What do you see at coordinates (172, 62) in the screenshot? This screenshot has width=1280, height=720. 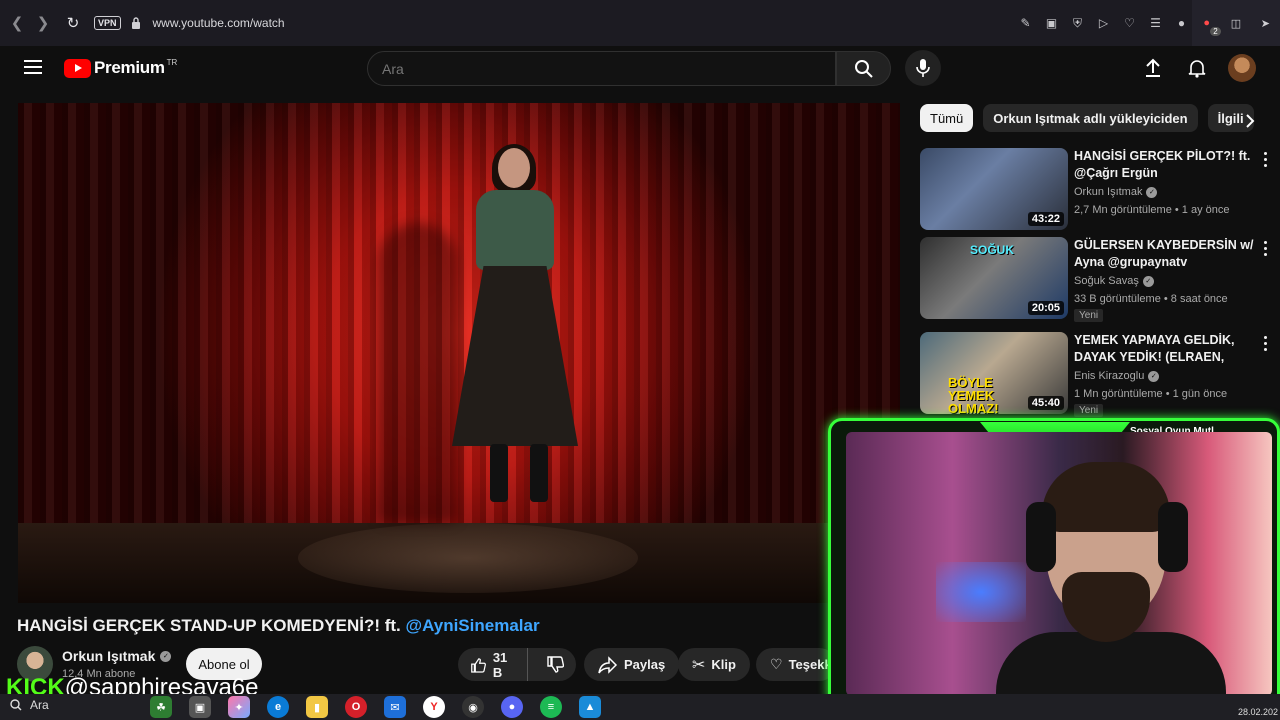 I see `region-code: TR` at bounding box center [172, 62].